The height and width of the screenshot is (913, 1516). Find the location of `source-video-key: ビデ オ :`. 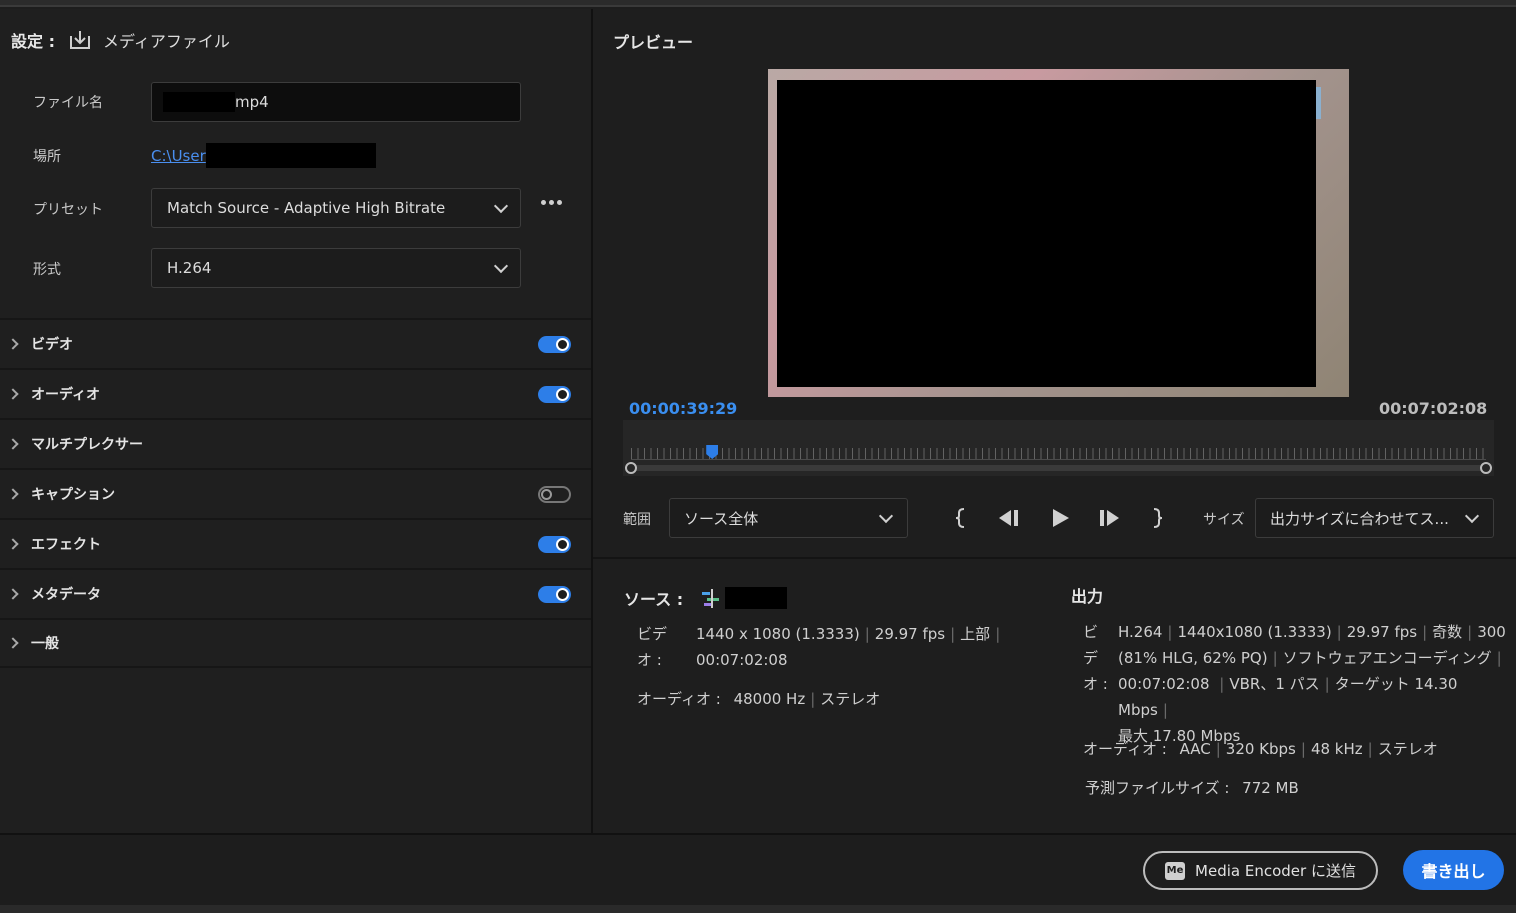

source-video-key: ビデ オ : is located at coordinates (652, 647).